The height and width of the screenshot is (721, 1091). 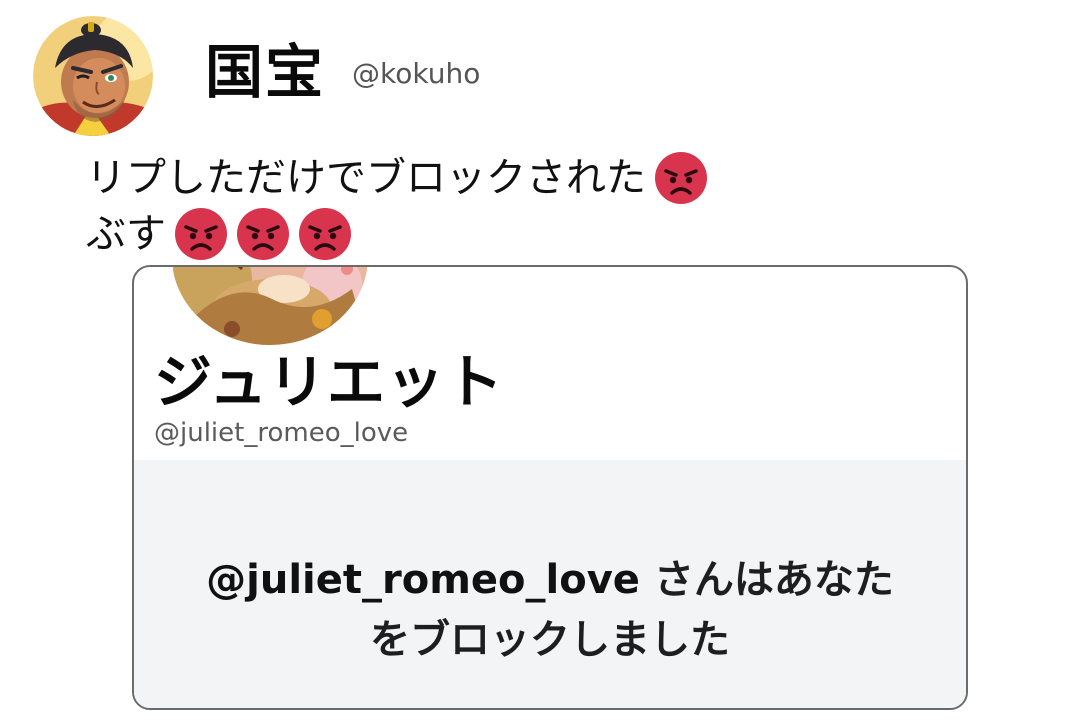 I want to click on blocked-message-line-1: @juliet_romeo_love さんはあなた, so click(x=550, y=580).